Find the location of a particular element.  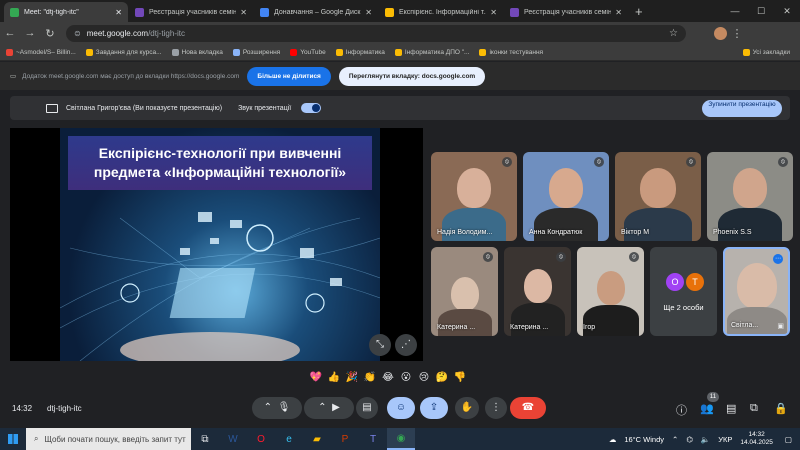

profile-avatar is located at coordinates (720, 33).